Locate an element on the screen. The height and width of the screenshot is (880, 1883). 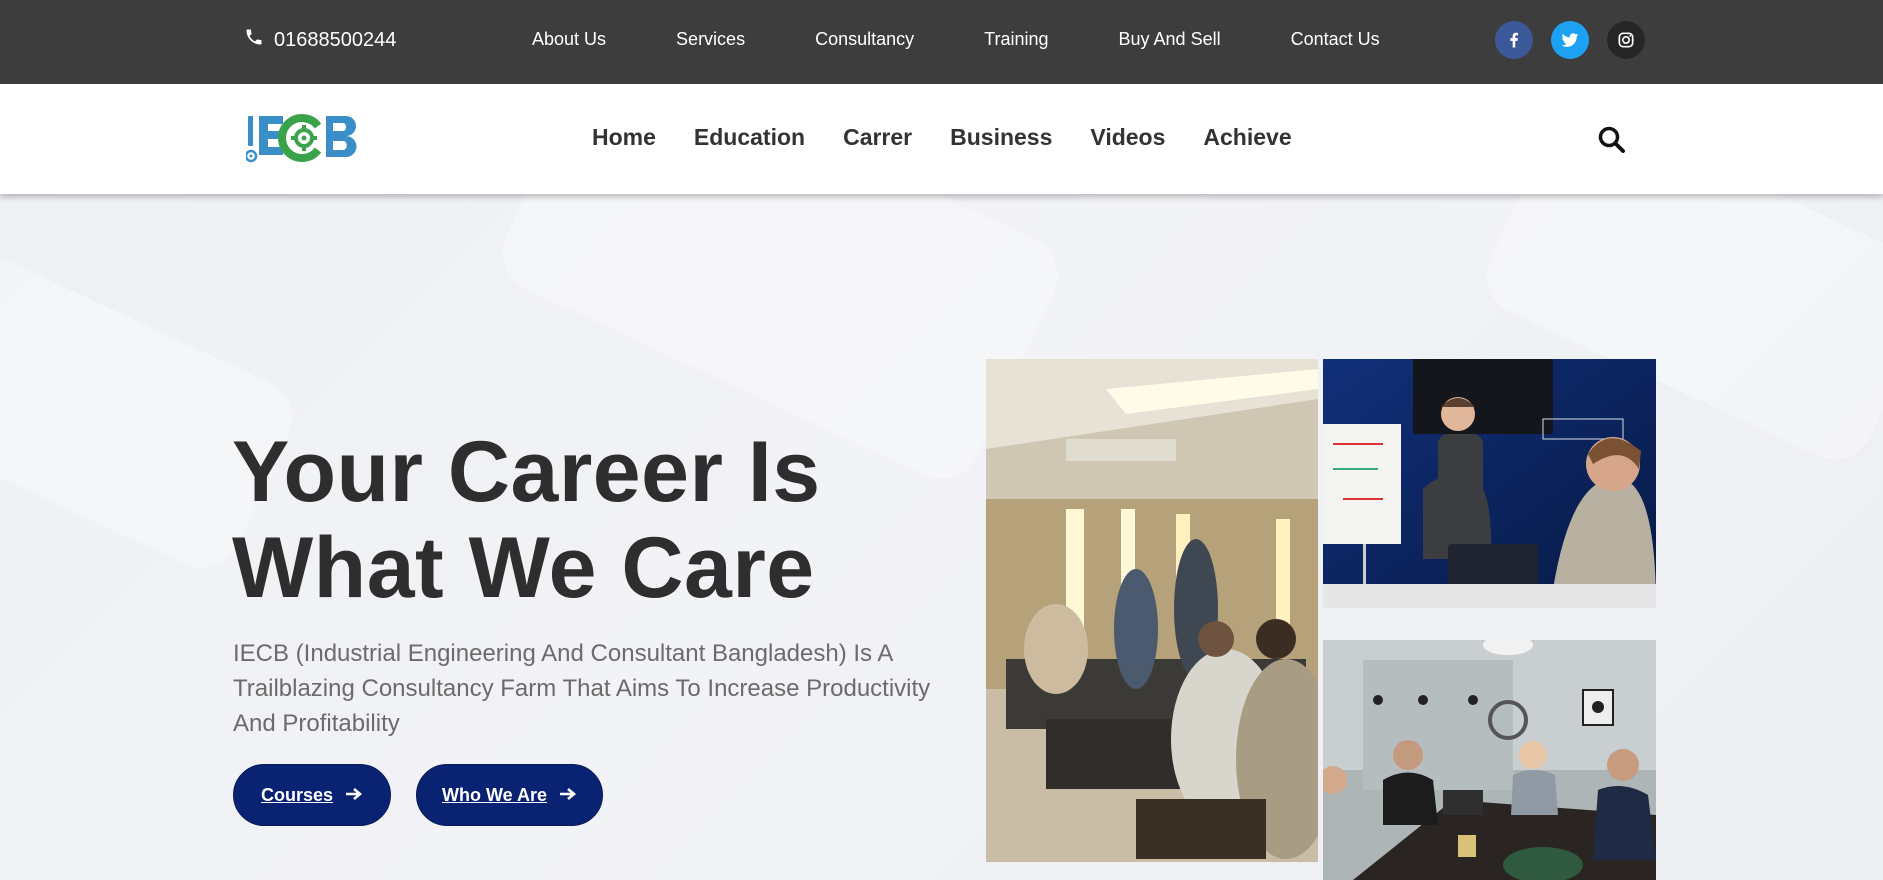
search-icon is located at coordinates (1612, 140).